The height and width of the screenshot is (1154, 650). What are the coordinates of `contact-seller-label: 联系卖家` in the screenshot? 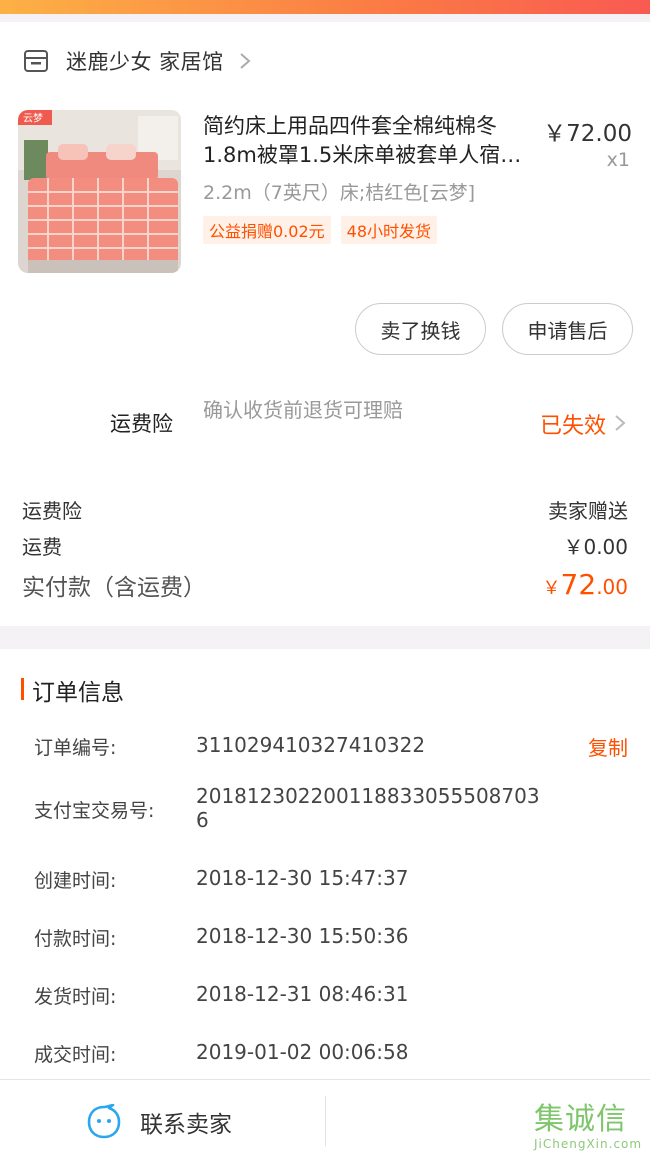 It's located at (186, 1125).